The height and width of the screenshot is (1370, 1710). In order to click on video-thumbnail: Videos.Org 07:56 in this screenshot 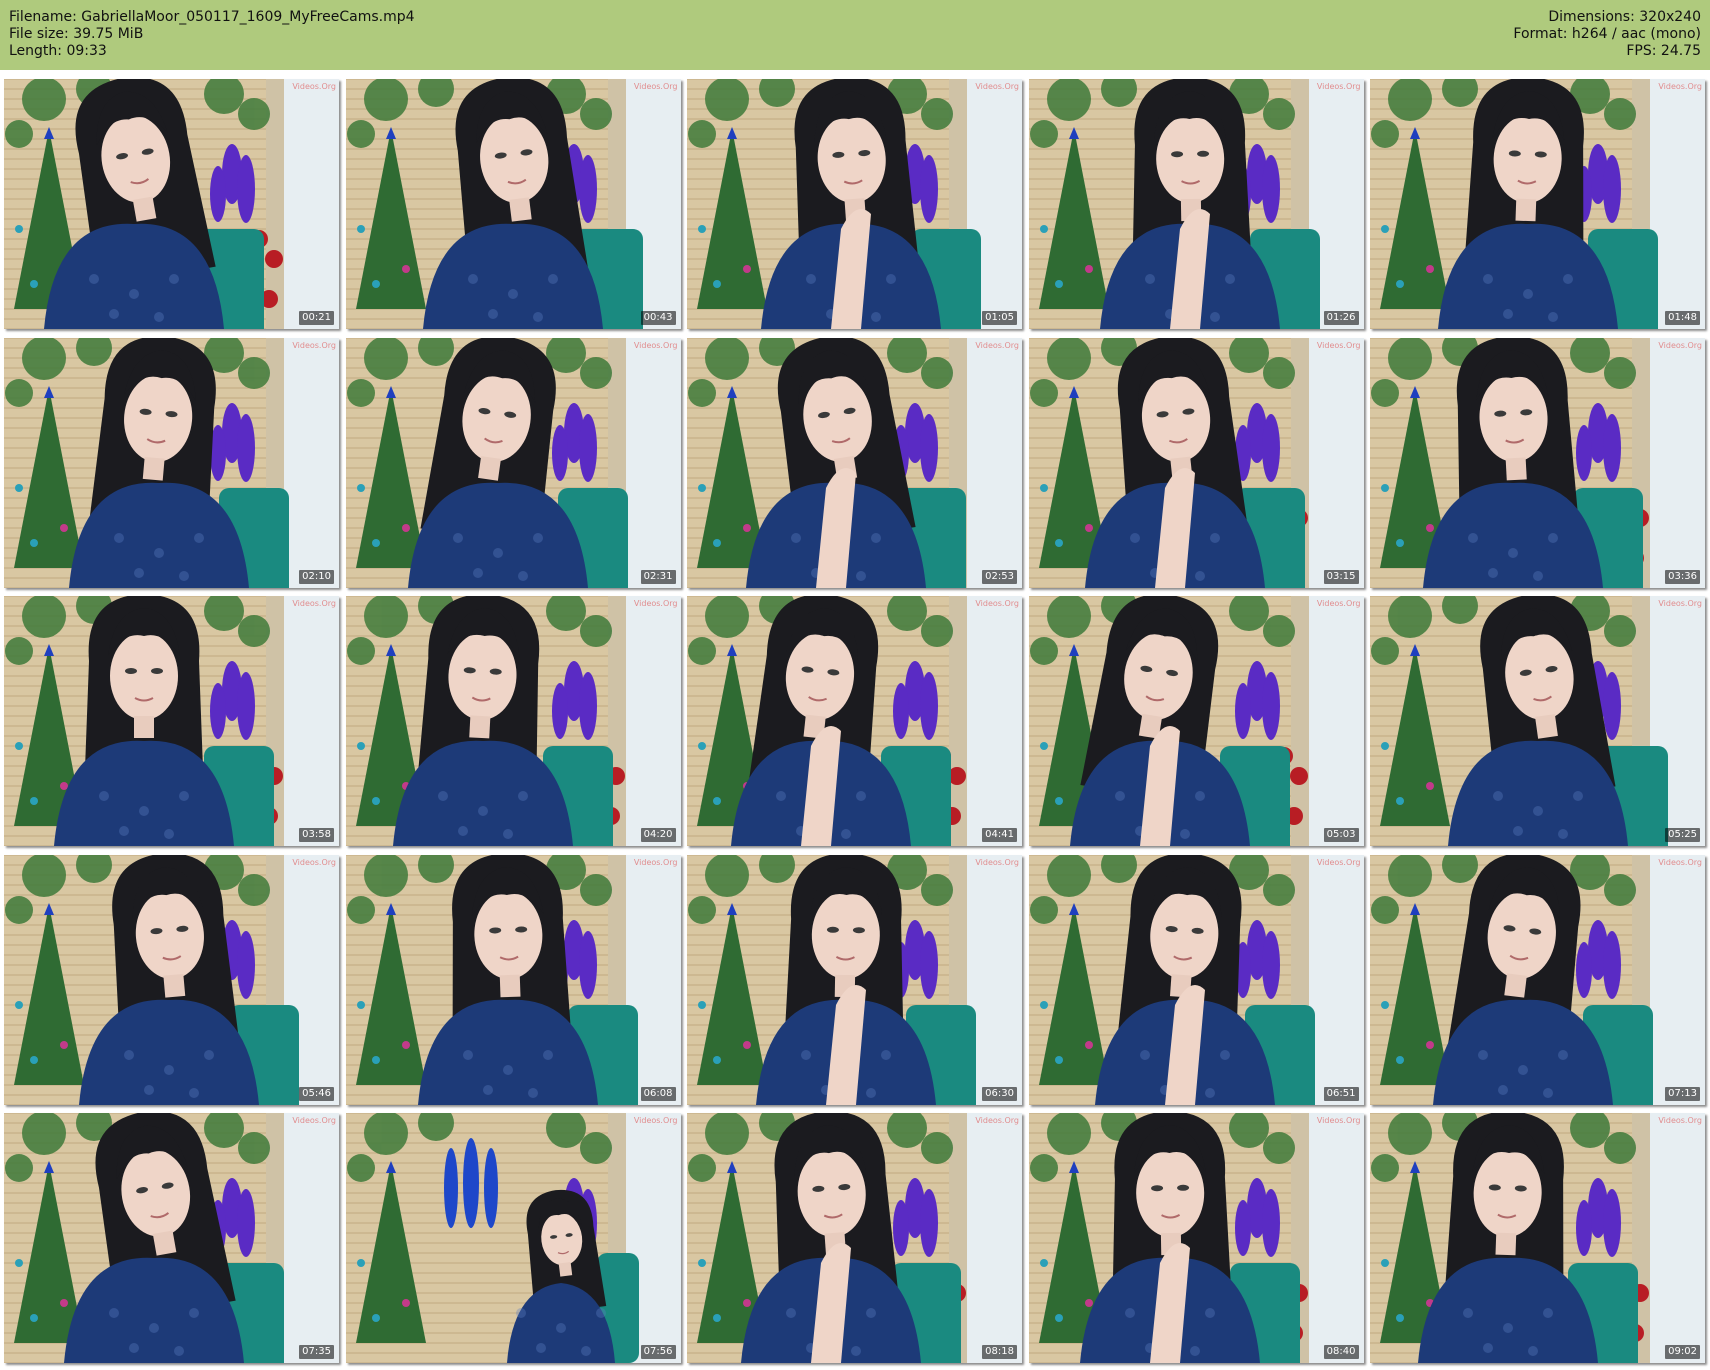, I will do `click(513, 1238)`.